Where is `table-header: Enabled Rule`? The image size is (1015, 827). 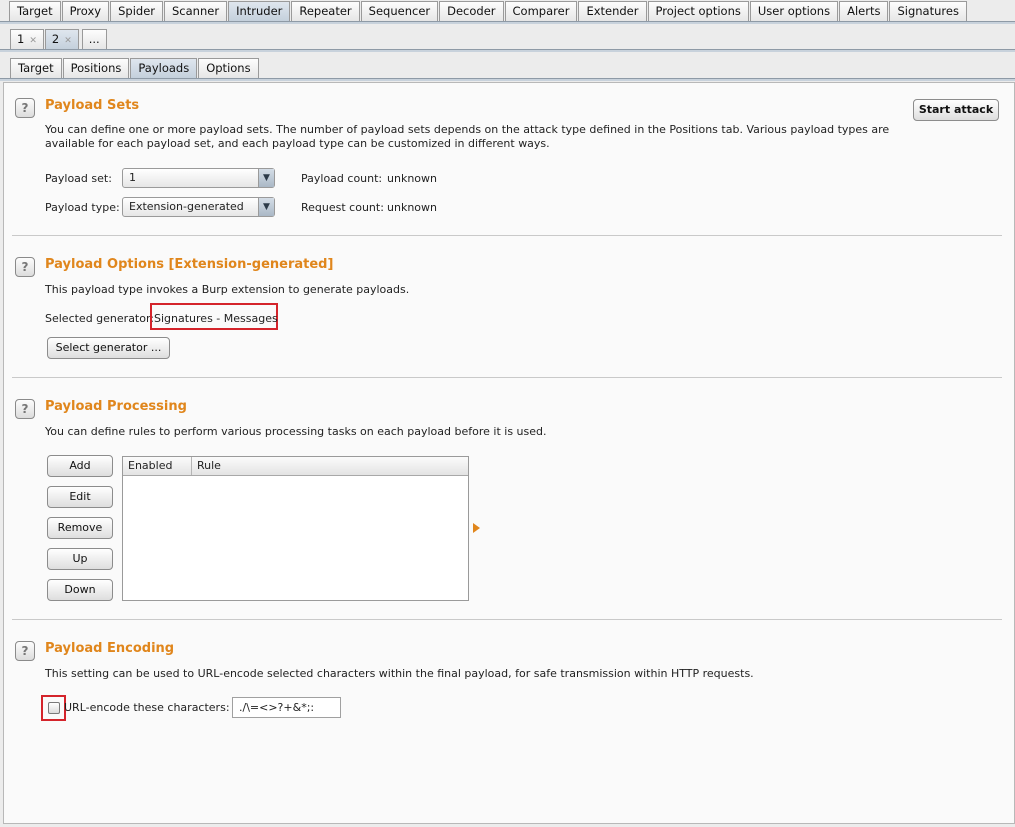 table-header: Enabled Rule is located at coordinates (295, 466).